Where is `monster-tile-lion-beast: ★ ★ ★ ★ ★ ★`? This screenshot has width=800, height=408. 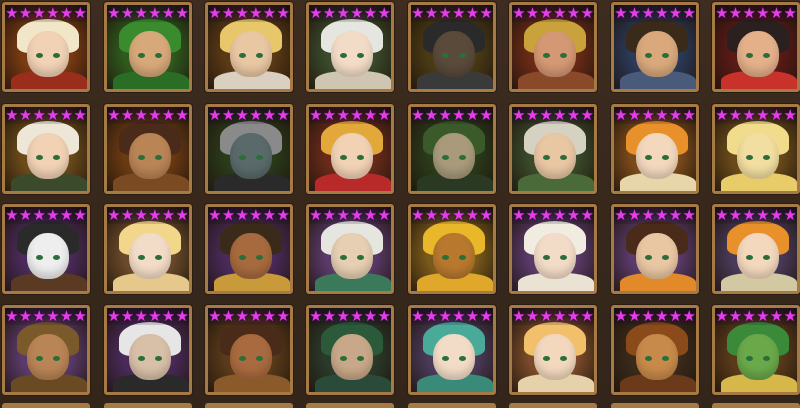 monster-tile-lion-beast: ★ ★ ★ ★ ★ ★ is located at coordinates (655, 350).